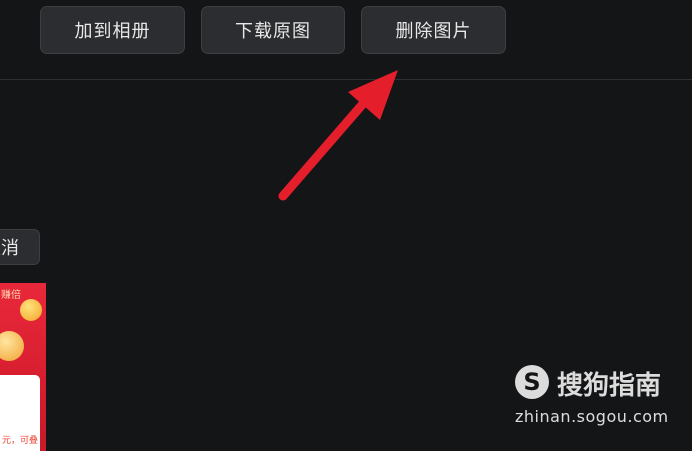 This screenshot has height=451, width=692. Describe the element at coordinates (20, 413) in the screenshot. I see `thumbnail-card: 元，可叠` at that location.